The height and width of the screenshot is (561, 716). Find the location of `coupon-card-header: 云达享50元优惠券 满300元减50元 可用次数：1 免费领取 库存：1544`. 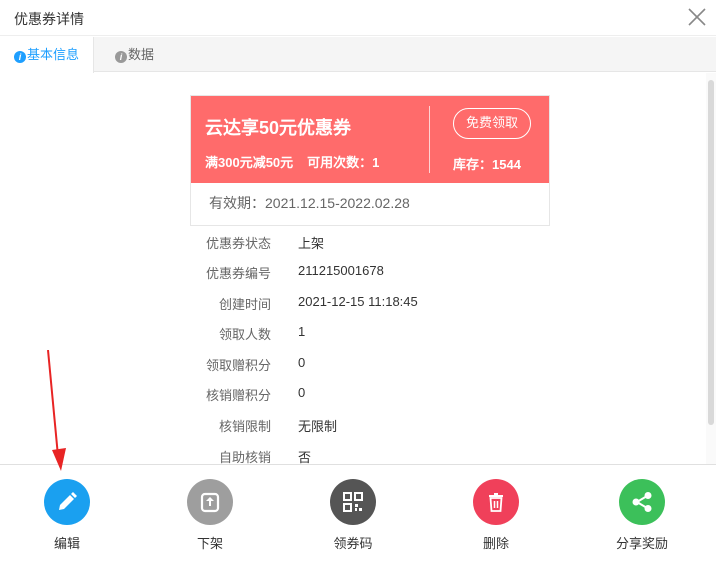

coupon-card-header: 云达享50元优惠券 满300元减50元 可用次数：1 免费领取 库存：1544 is located at coordinates (370, 139).